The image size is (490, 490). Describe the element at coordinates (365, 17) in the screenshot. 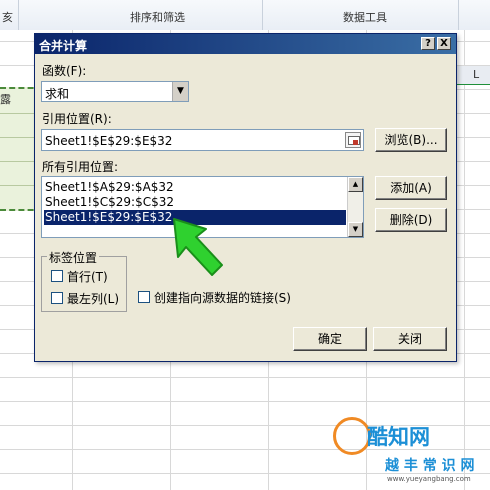

I see `ribbon-group-data-tools: 数据工具` at that location.